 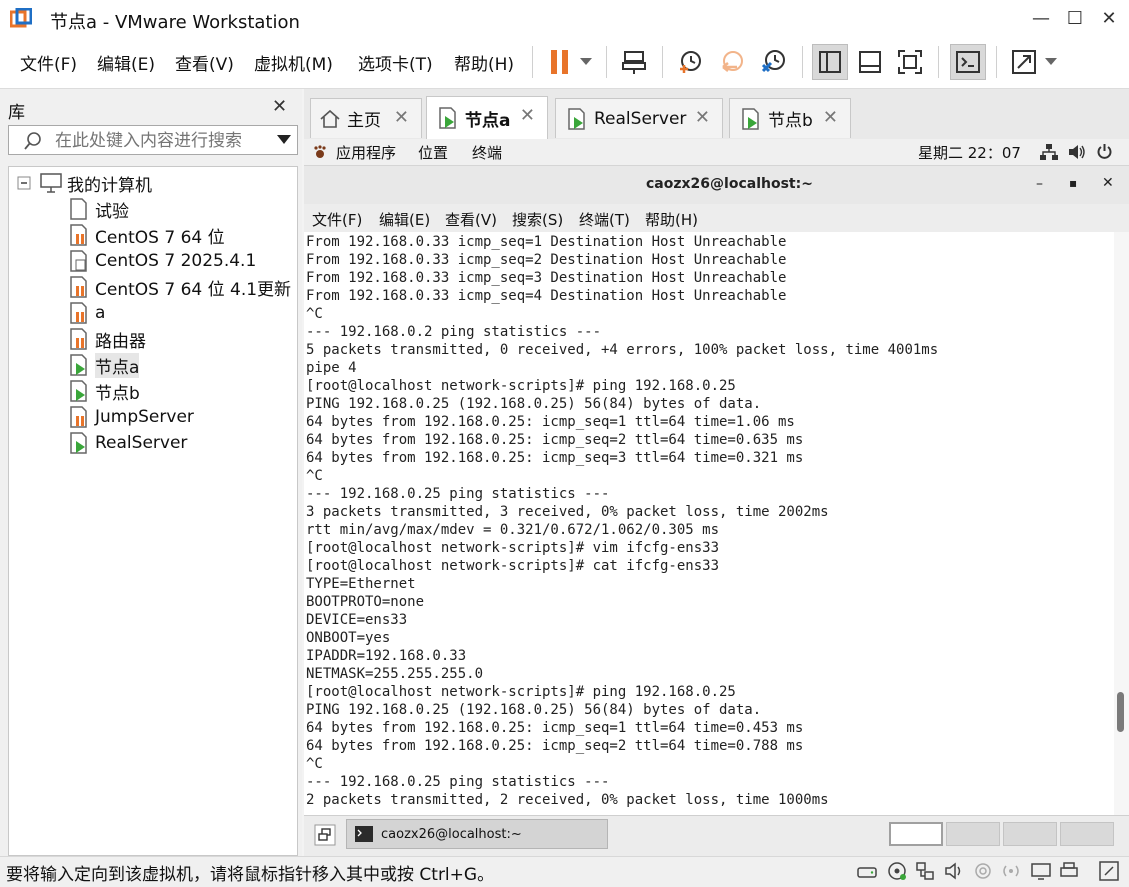 I want to click on sound-card-icon, so click(x=955, y=871).